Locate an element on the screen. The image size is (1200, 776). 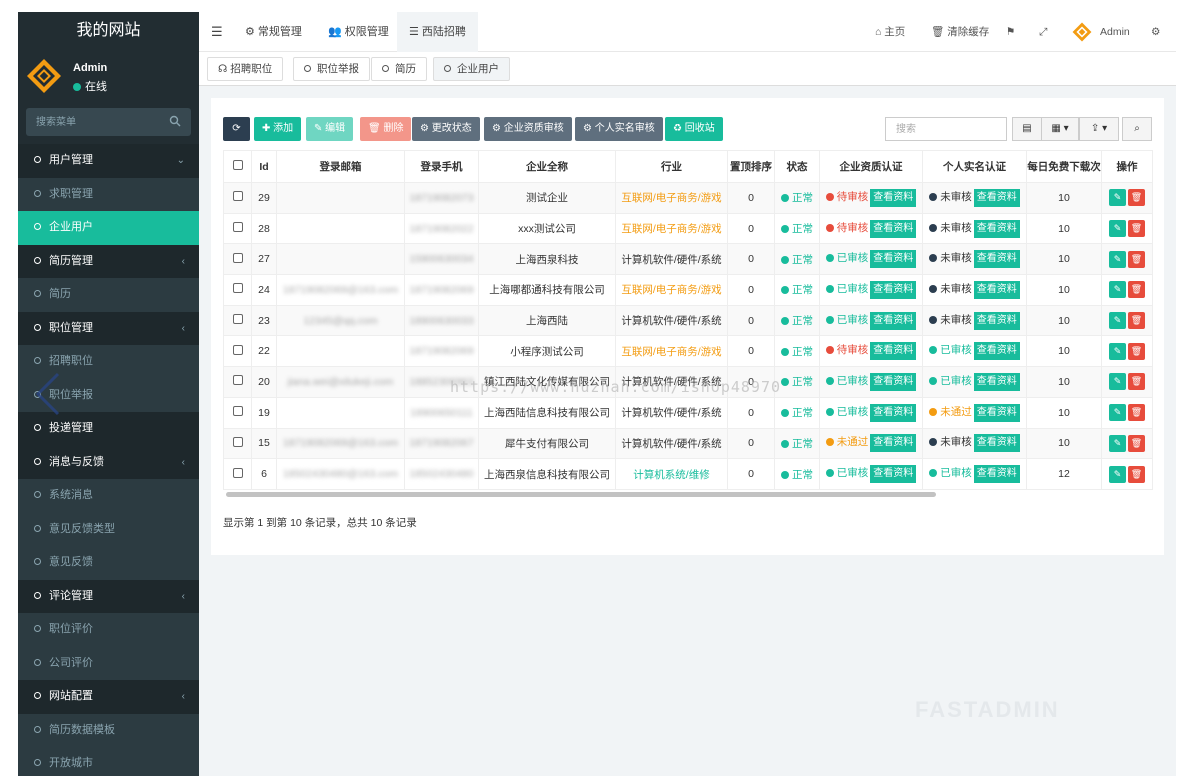
qualify-review-button: ⚙ 企业资质审核 is located at coordinates (528, 129).